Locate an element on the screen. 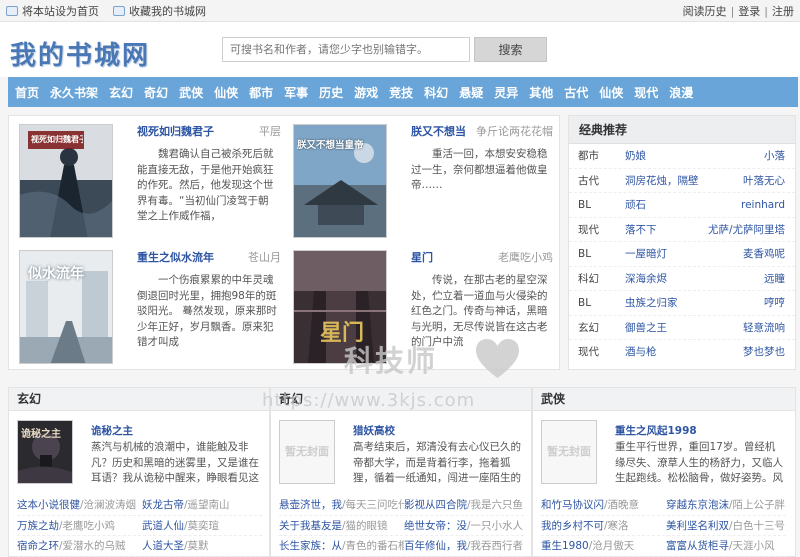 This screenshot has height=557, width=800. book-link: 这本小说很健/沧澜波涛烟 is located at coordinates (79, 505).